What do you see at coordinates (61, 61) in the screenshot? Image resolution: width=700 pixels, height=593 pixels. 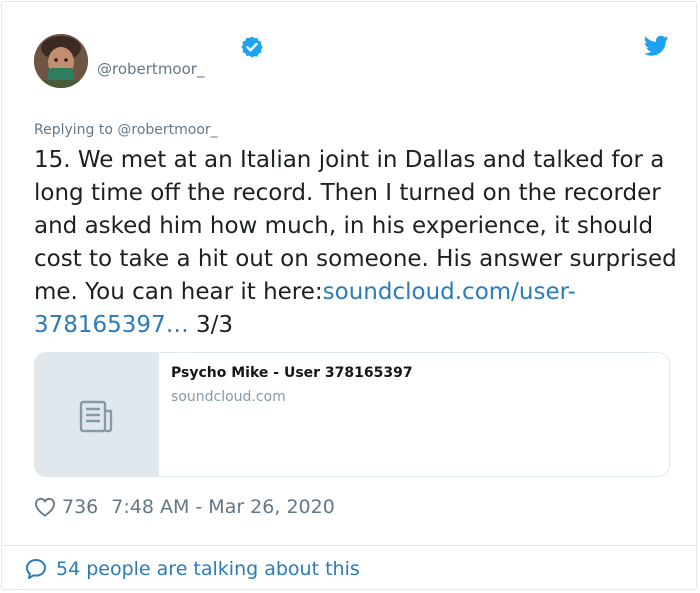 I see `avatar` at bounding box center [61, 61].